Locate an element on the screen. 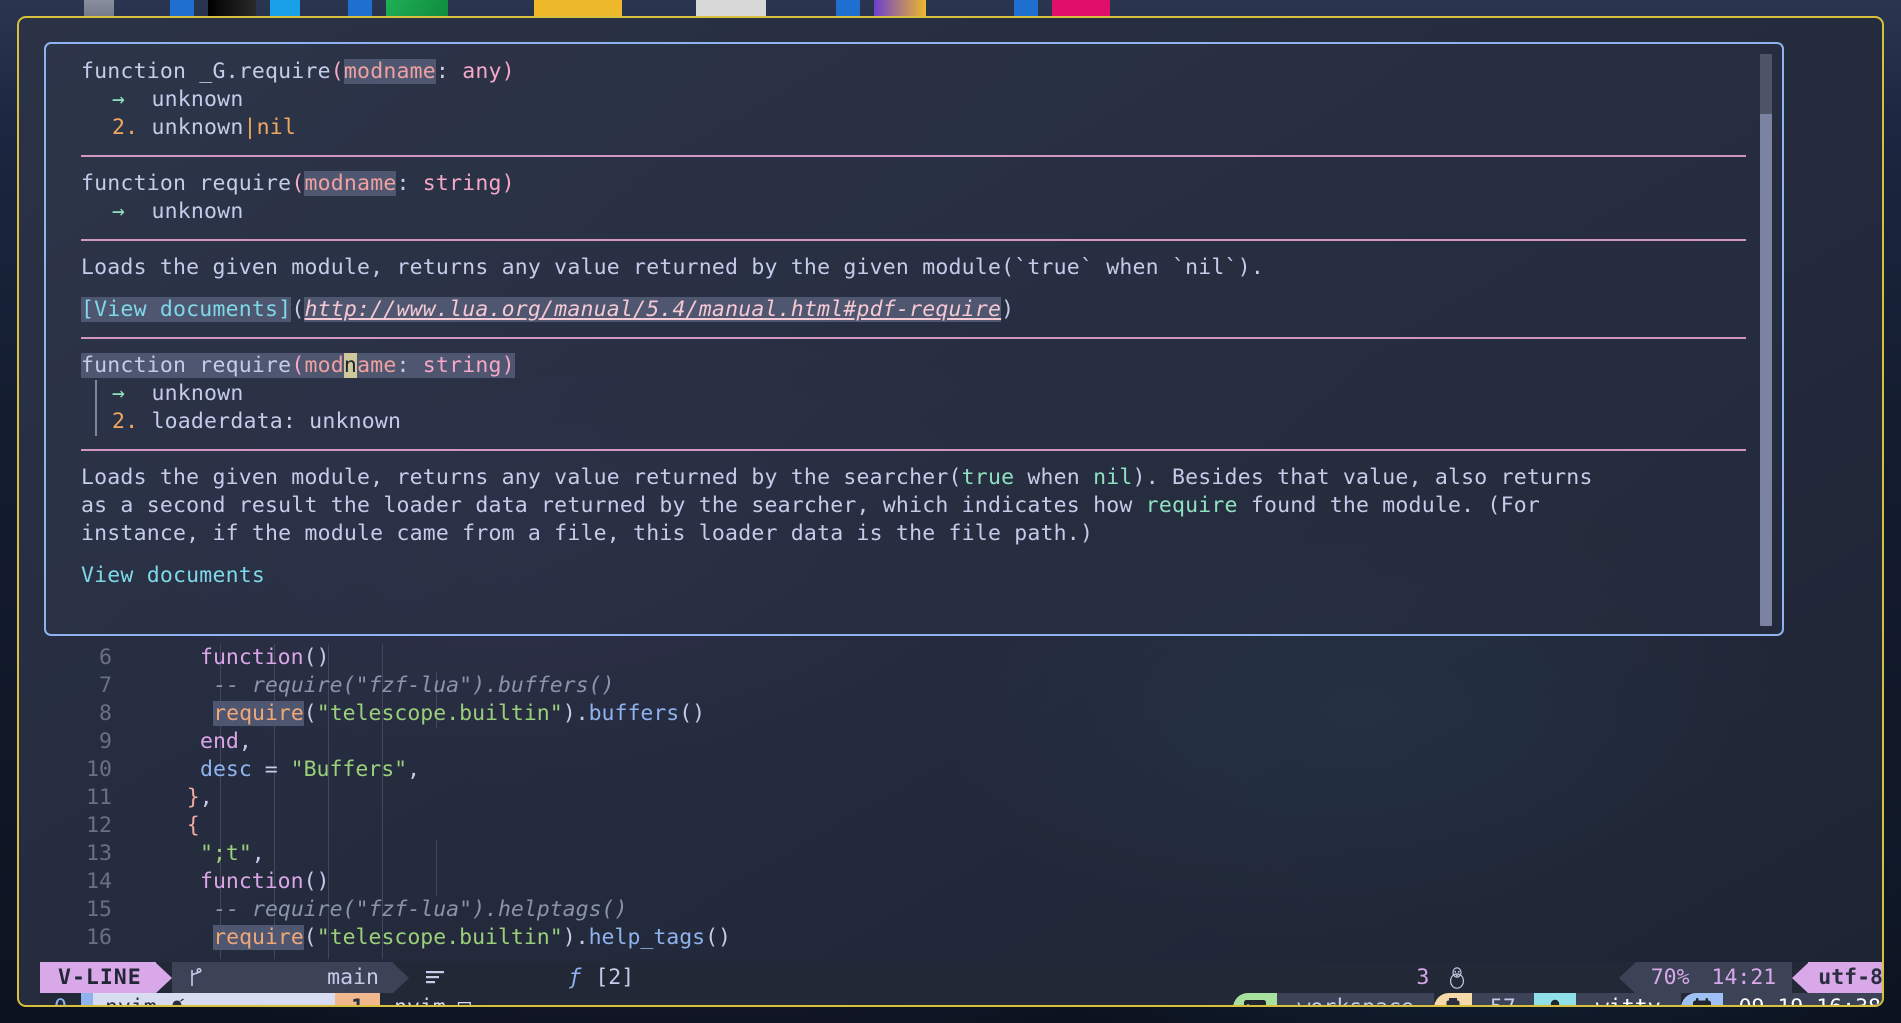 This screenshot has height=1023, width=1901. code-token: { is located at coordinates (193, 825).